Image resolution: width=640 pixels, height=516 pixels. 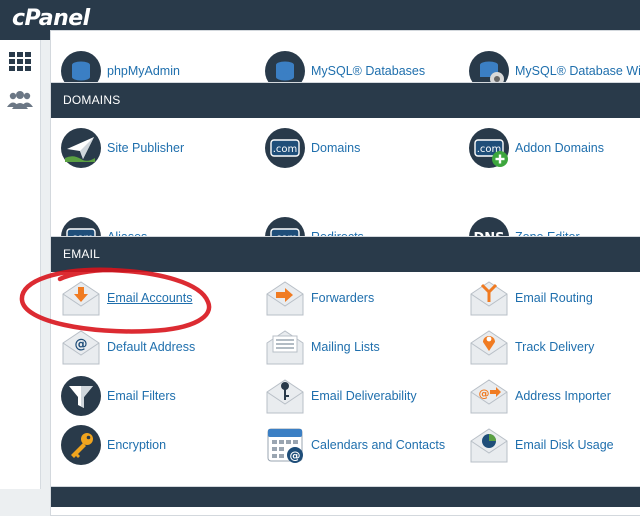 I want to click on site-publisher-link: Site Publisher, so click(x=122, y=148).